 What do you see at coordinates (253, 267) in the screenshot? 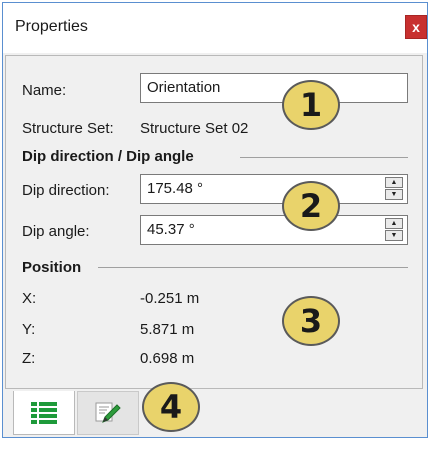
I see `position-section-divider` at bounding box center [253, 267].